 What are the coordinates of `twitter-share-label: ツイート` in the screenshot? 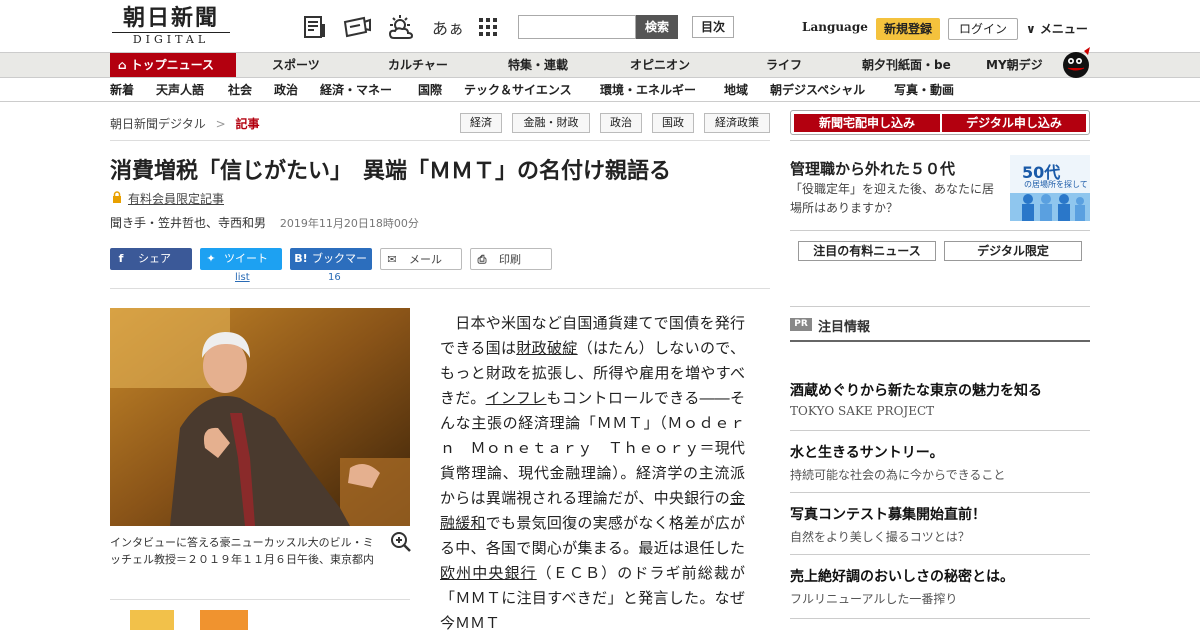 It's located at (246, 258).